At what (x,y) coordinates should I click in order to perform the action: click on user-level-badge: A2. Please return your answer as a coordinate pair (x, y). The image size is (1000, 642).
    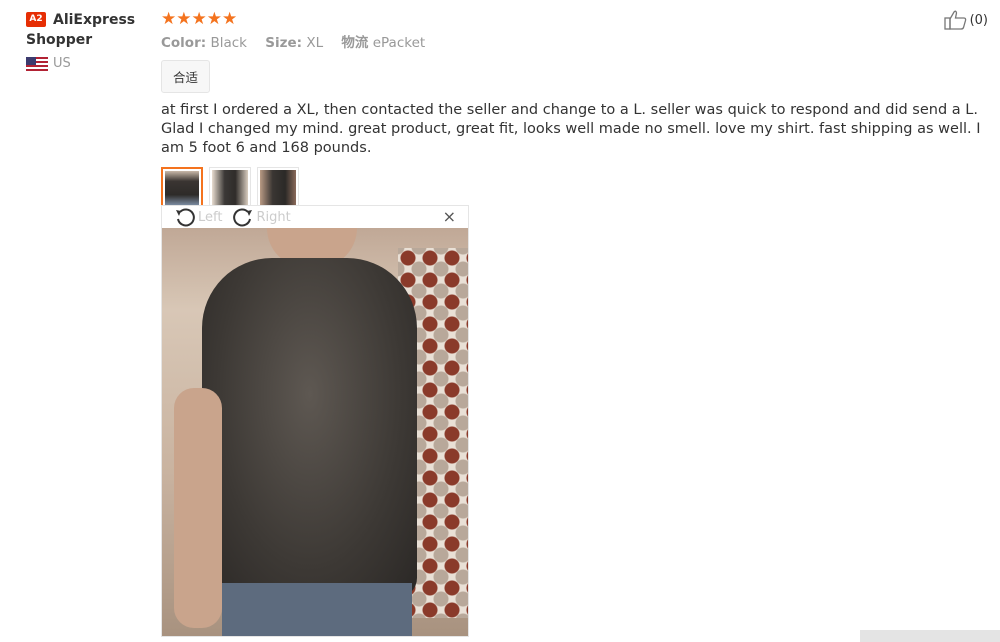
    Looking at the image, I should click on (36, 19).